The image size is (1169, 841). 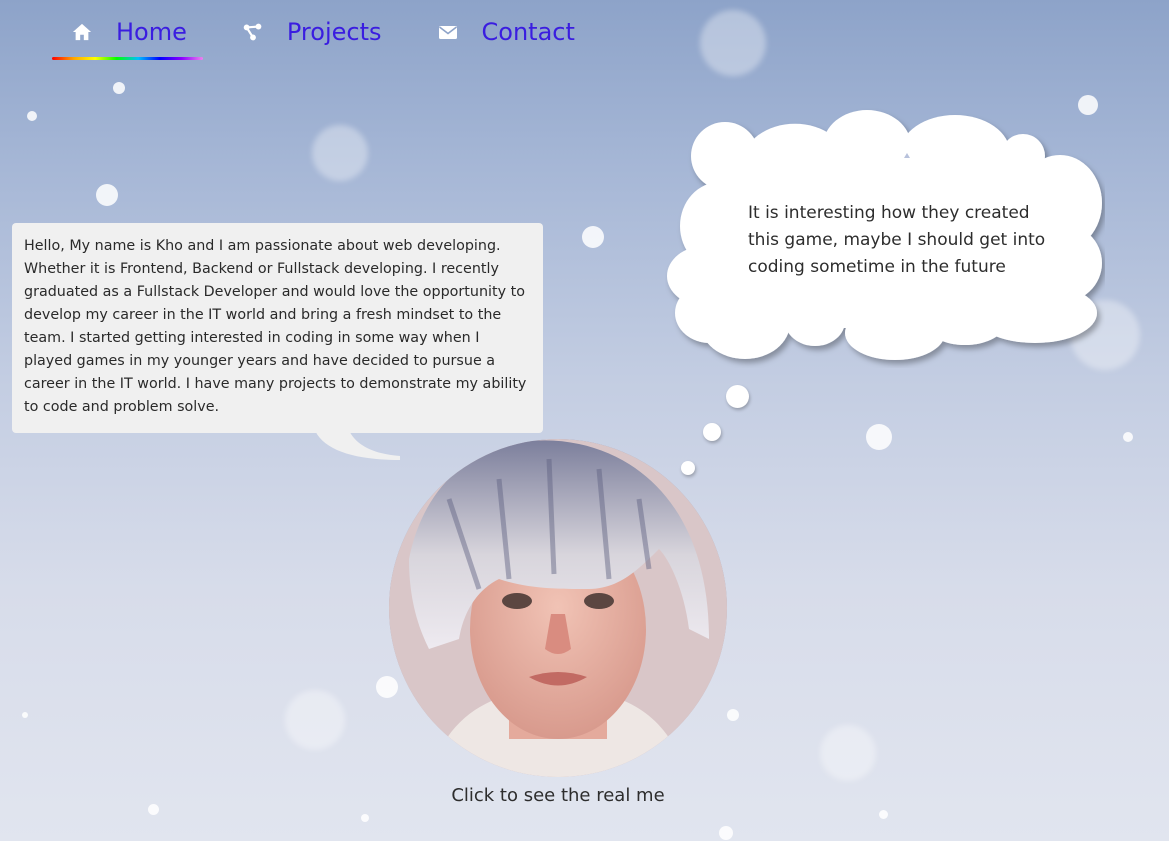 I want to click on nav-item-home: Home, so click(x=127, y=37).